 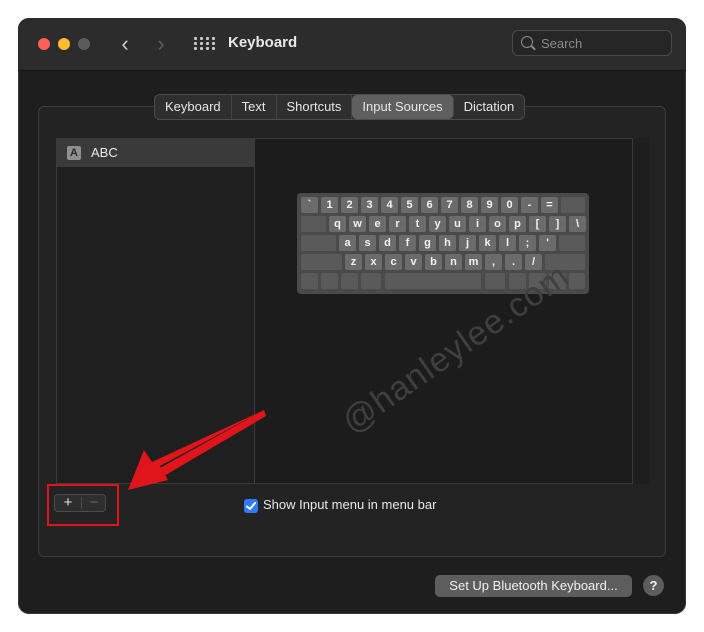 What do you see at coordinates (640, 311) in the screenshot?
I see `preview-scrollbar` at bounding box center [640, 311].